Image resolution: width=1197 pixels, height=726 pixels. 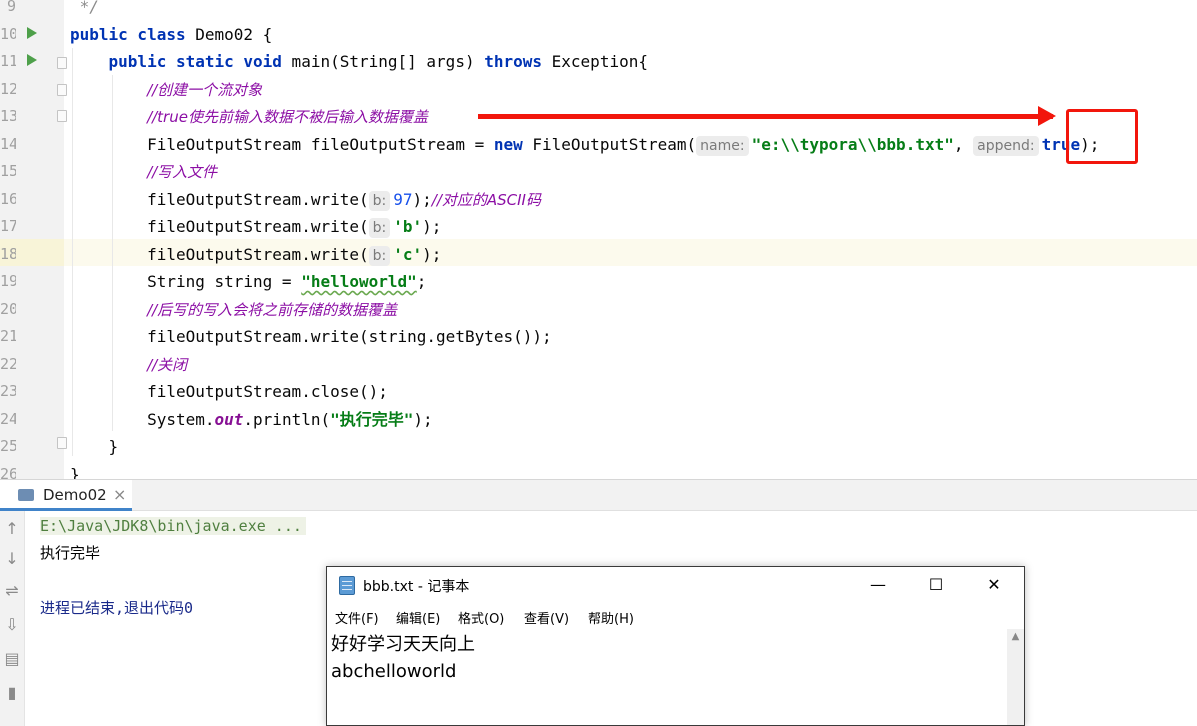 I want to click on code-line: 25 }, so click(x=598, y=446).